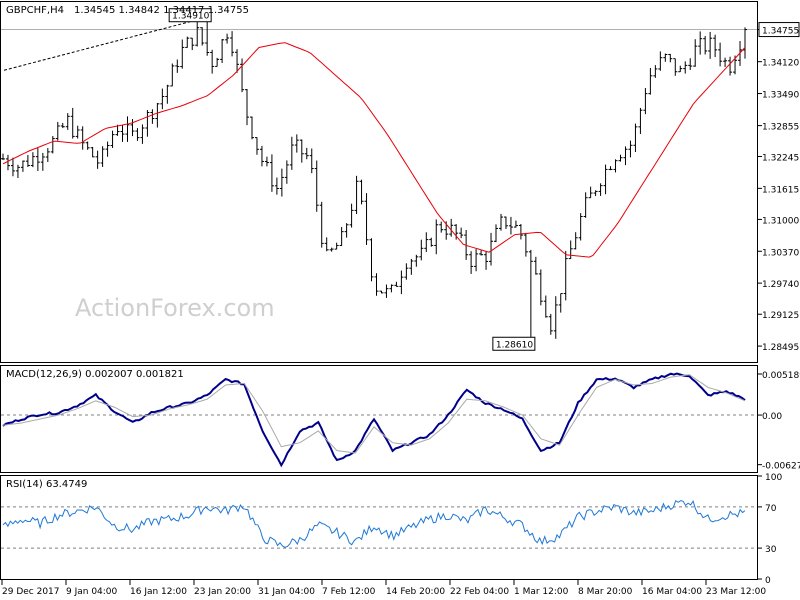  I want to click on symbol-label: GBPCHF,H4, so click(35, 10).